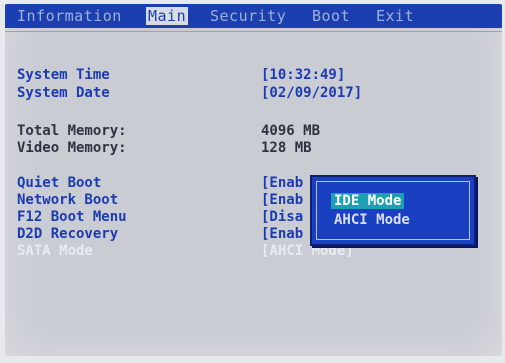  I want to click on bios-menu-bar: Information Main Security Boot Exit, so click(253, 16).